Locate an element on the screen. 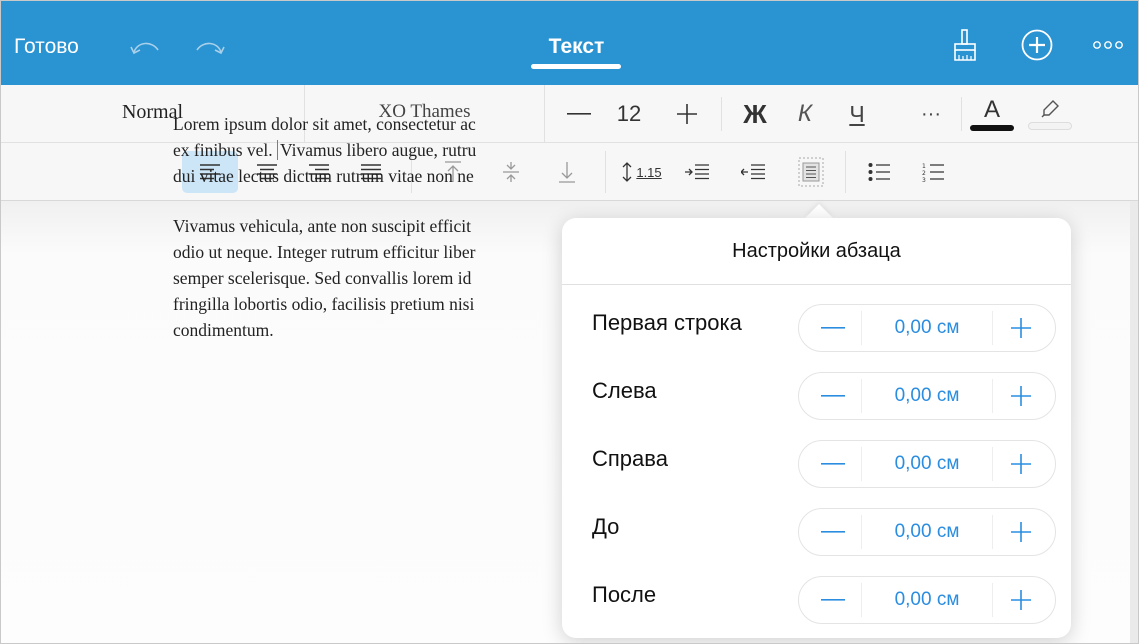 The image size is (1139, 644). numbered-list-icon: 1 2 3 is located at coordinates (933, 172).